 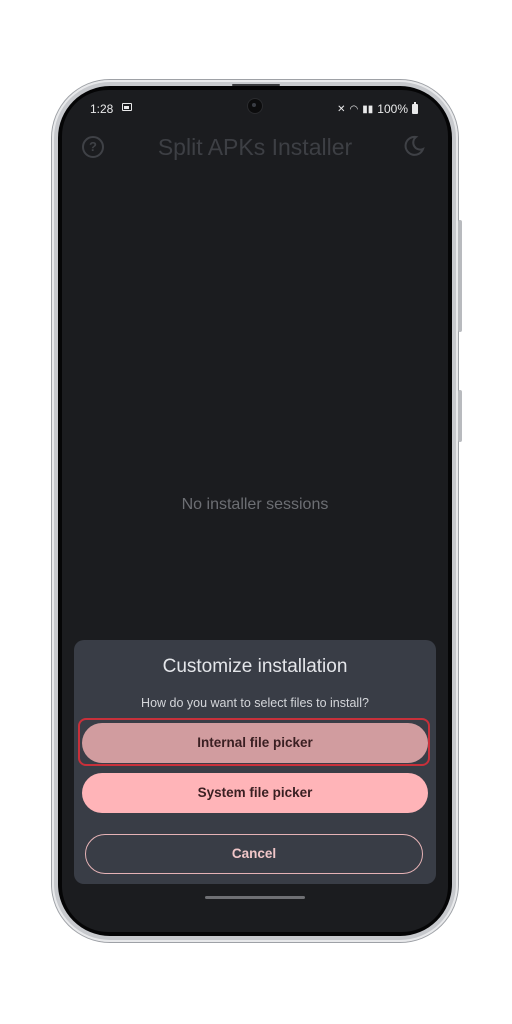 I want to click on app-toolbar: ? Split APKs Installer, so click(x=255, y=148).